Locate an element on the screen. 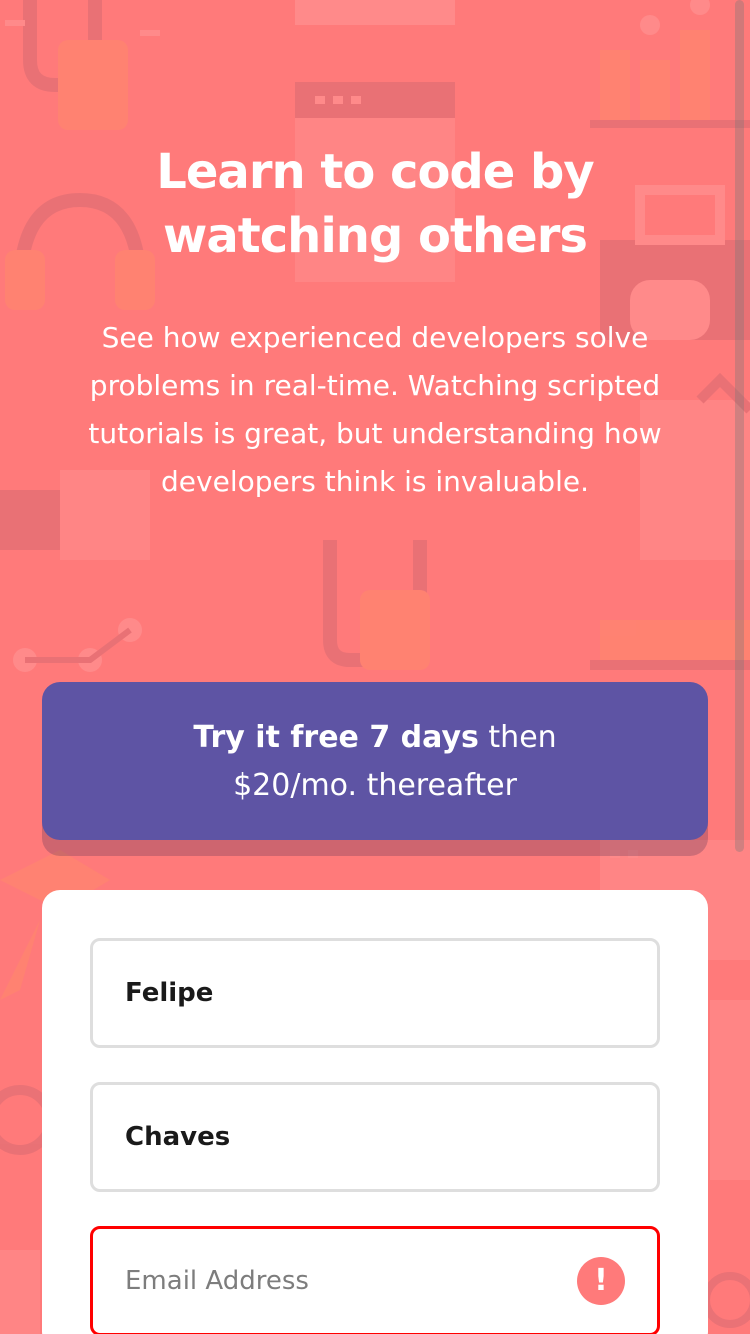 The width and height of the screenshot is (750, 1334). email-field: ! is located at coordinates (375, 1280).